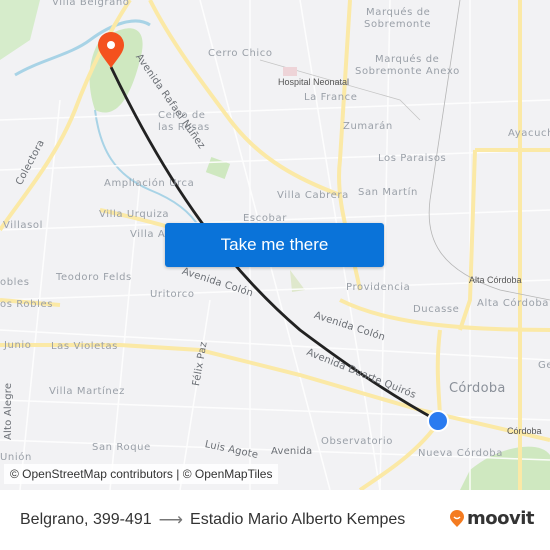 The height and width of the screenshot is (550, 550). What do you see at coordinates (357, 441) in the screenshot?
I see `map-label: Observatorio` at bounding box center [357, 441].